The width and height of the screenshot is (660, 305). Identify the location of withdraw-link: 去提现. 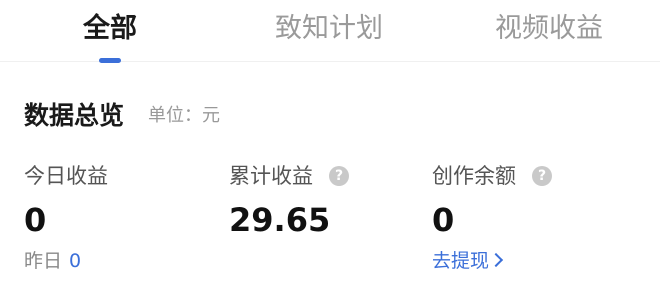
(468, 261).